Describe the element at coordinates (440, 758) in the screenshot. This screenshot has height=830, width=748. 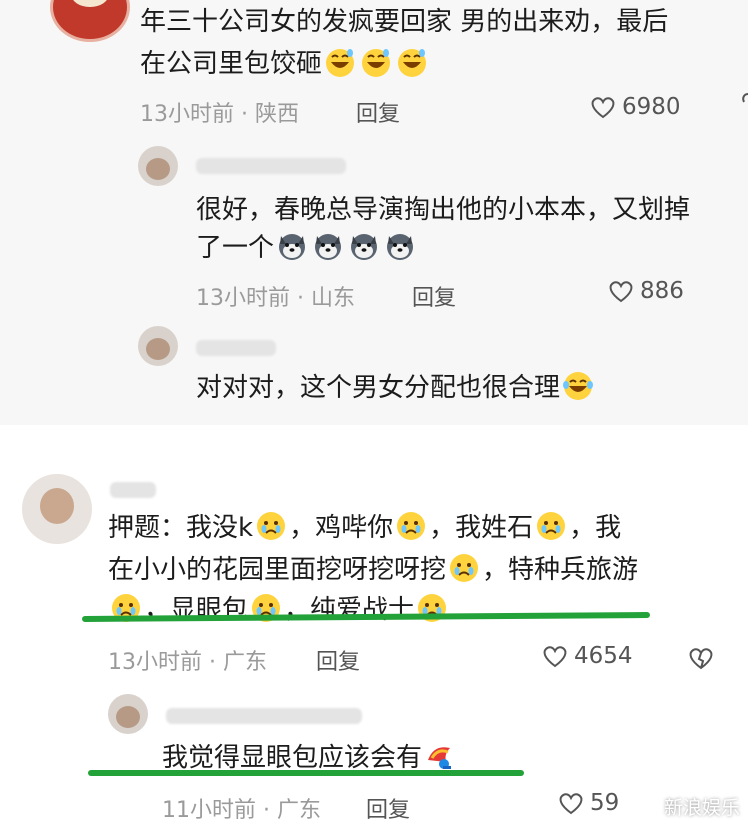
I see `peacock-emoji` at that location.